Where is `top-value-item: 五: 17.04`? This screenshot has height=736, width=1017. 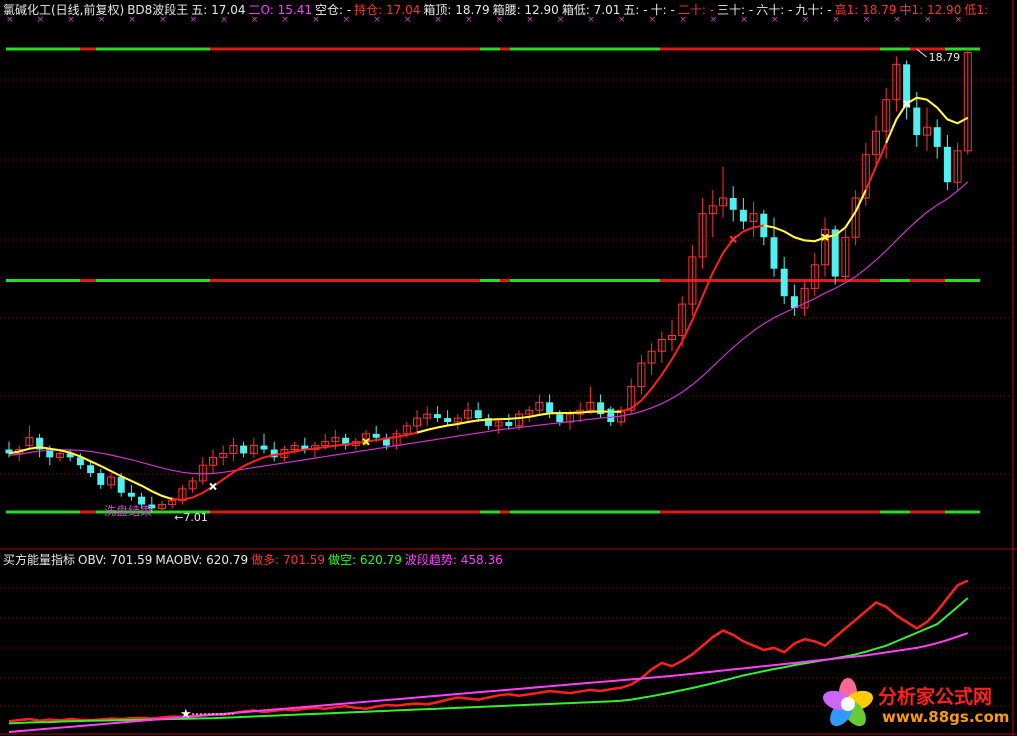 top-value-item: 五: 17.04 is located at coordinates (218, 10).